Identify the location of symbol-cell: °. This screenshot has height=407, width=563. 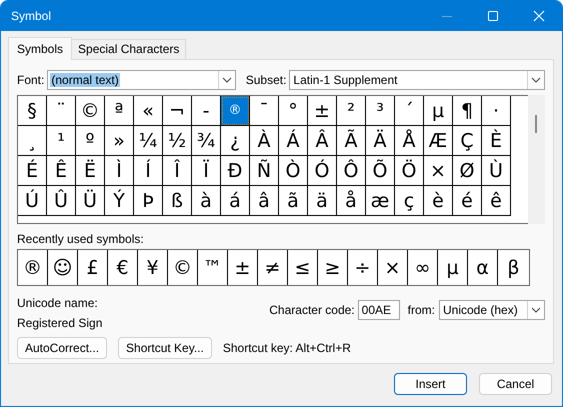
(293, 111).